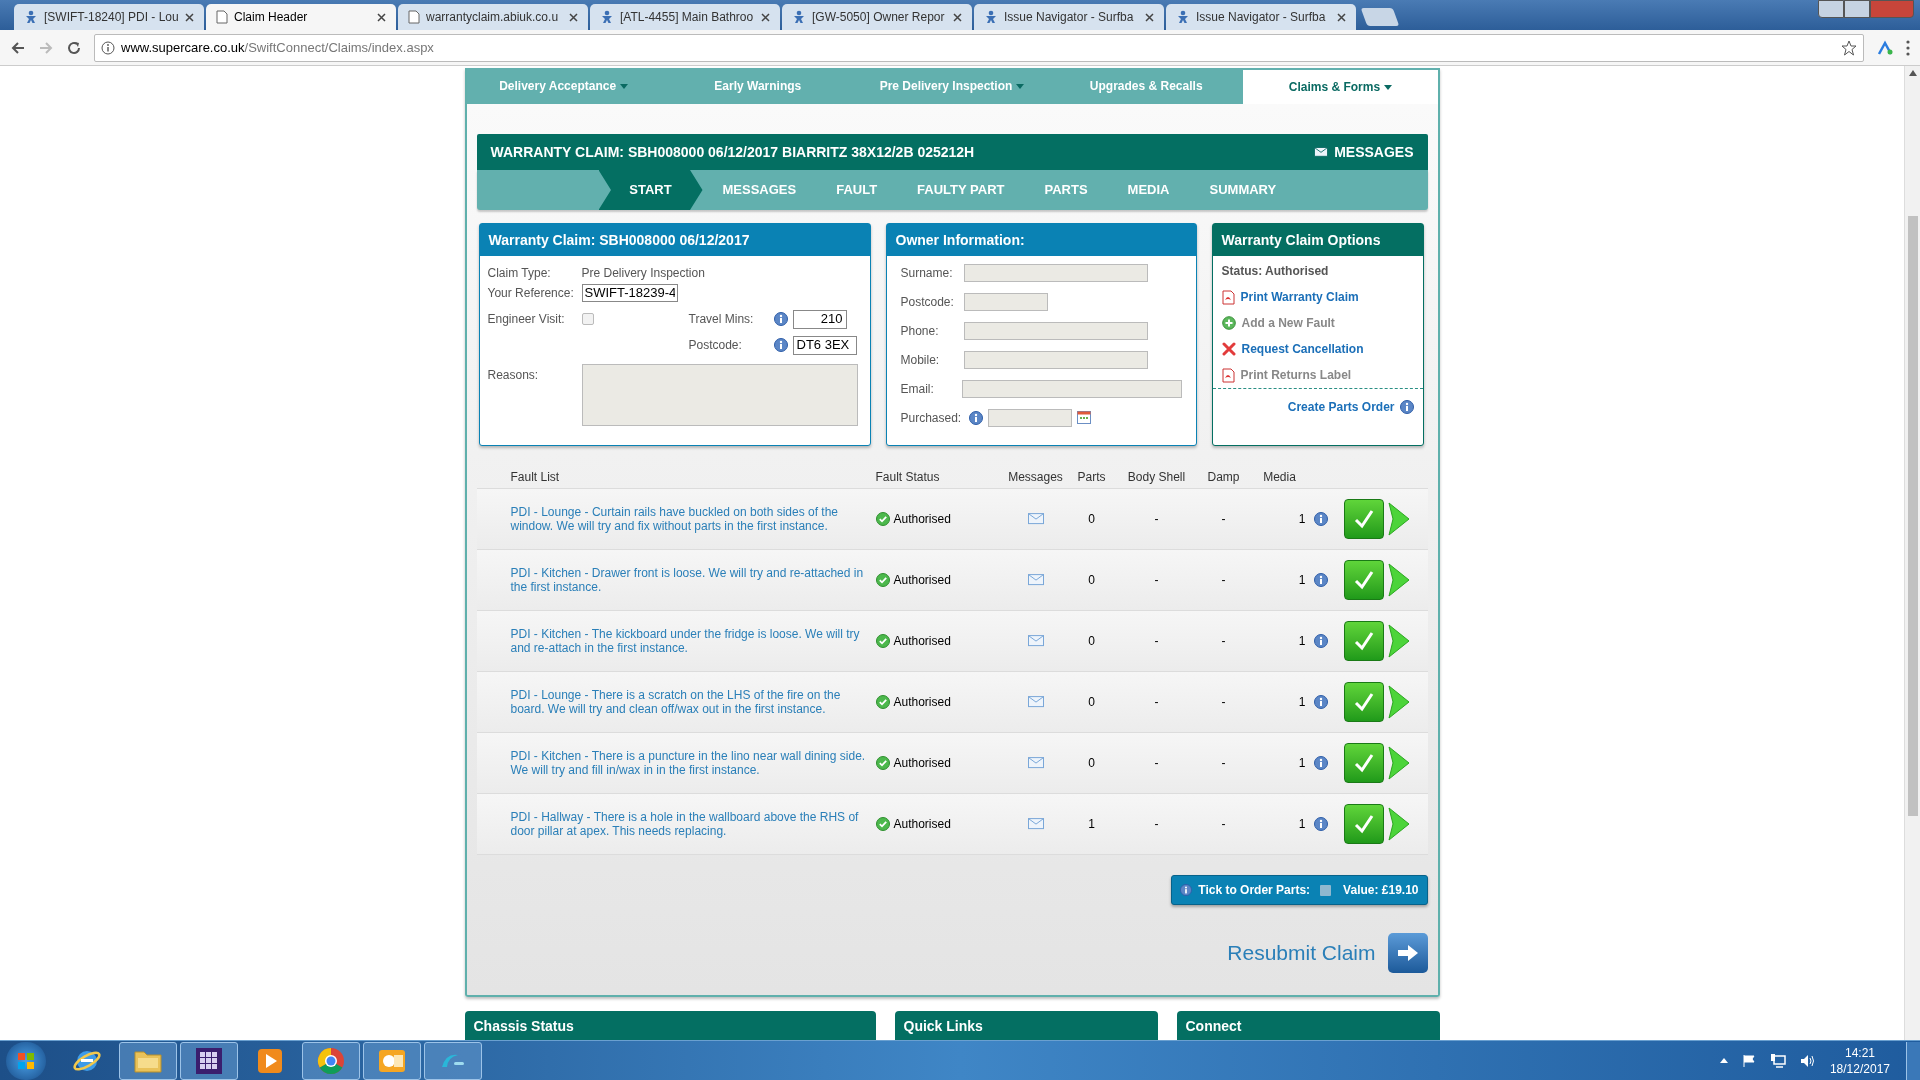  What do you see at coordinates (1029, 417) in the screenshot?
I see `date-field` at bounding box center [1029, 417].